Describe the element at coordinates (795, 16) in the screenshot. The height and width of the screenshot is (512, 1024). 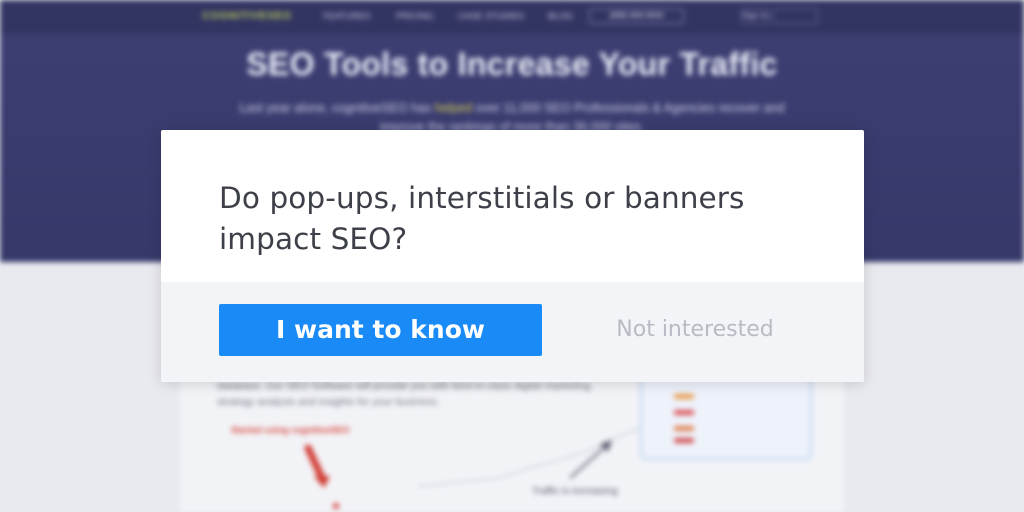
I see `nav-account-icon` at that location.